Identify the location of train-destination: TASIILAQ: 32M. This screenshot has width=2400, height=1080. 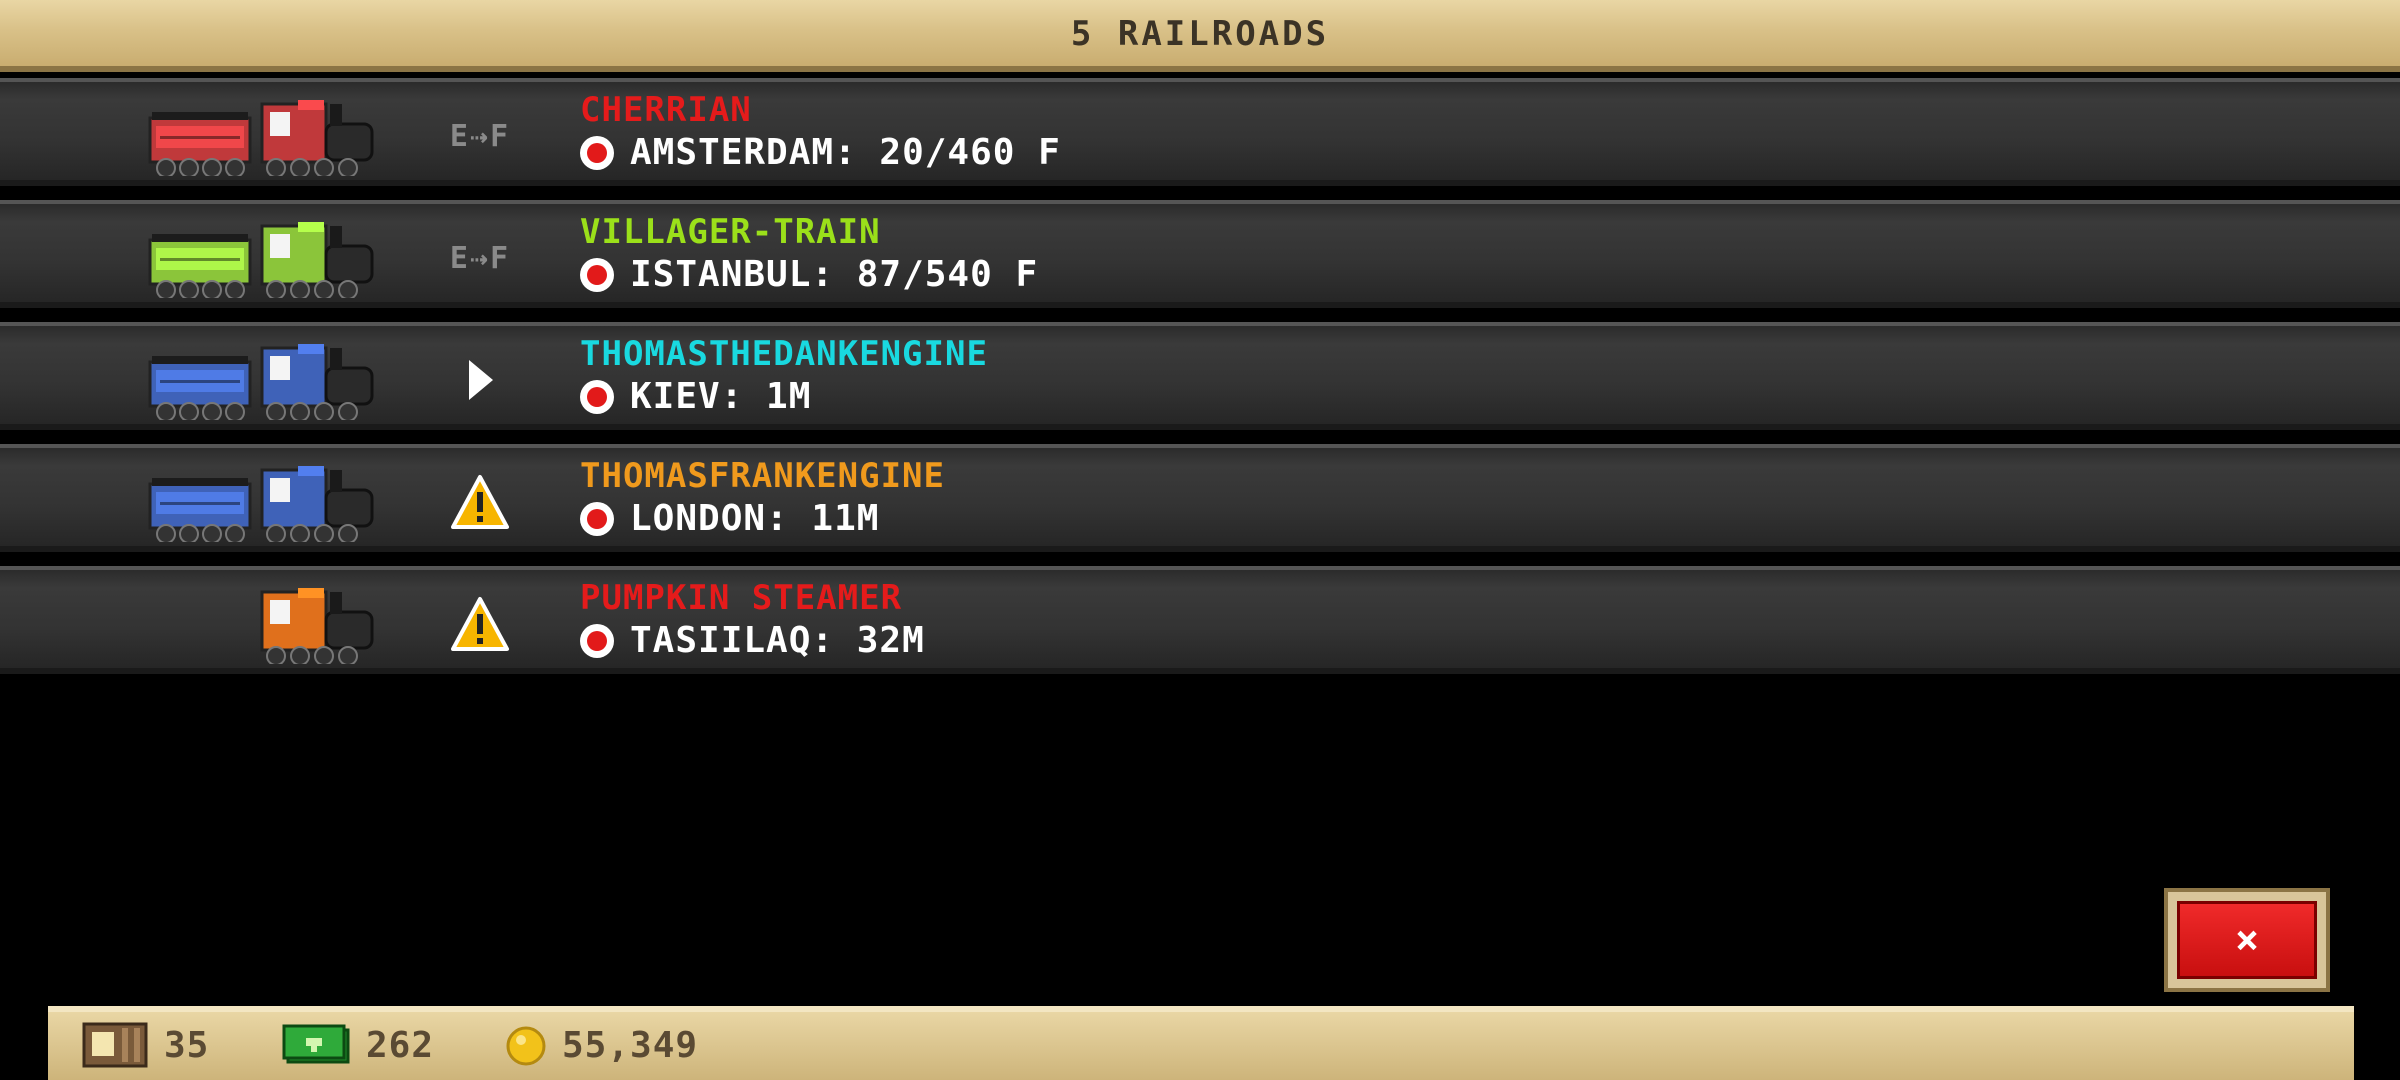
(752, 640).